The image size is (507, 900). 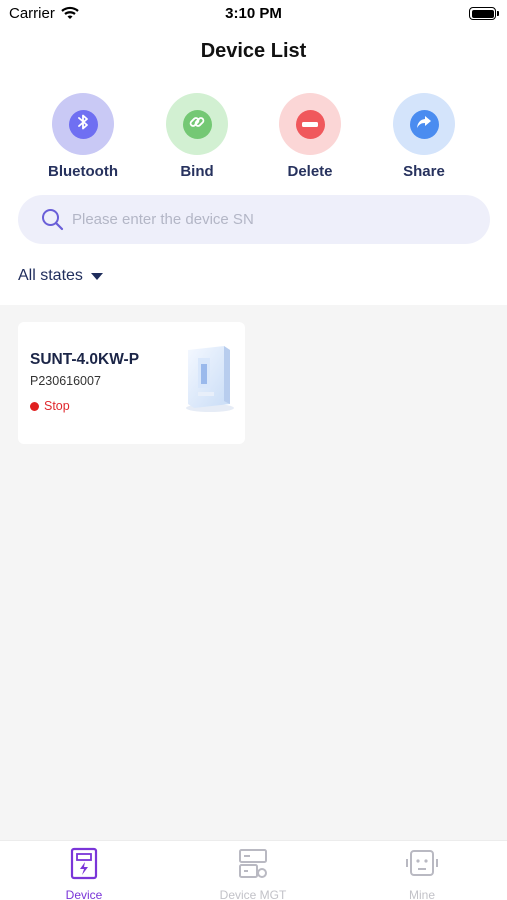 I want to click on battery-icon, so click(x=484, y=13).